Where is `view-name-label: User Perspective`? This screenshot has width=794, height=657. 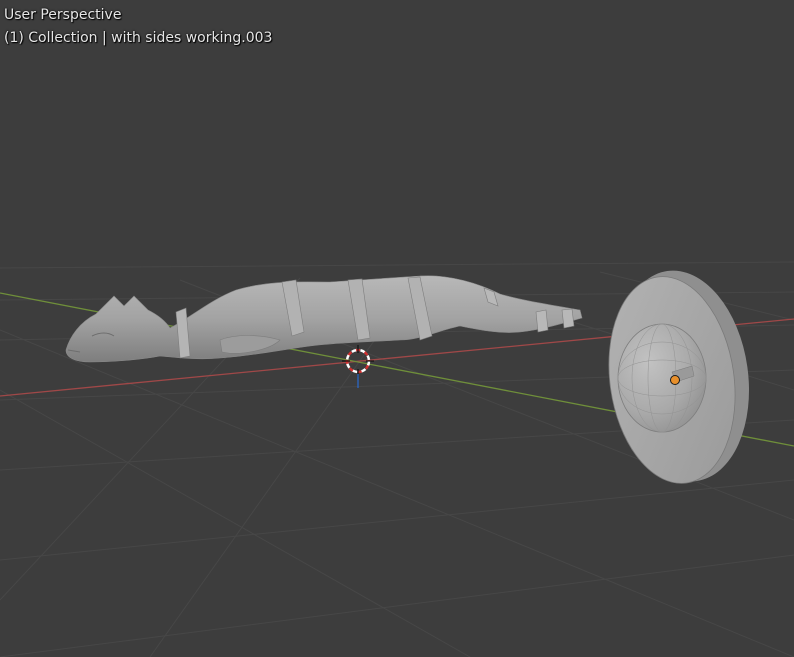 view-name-label: User Perspective is located at coordinates (63, 15).